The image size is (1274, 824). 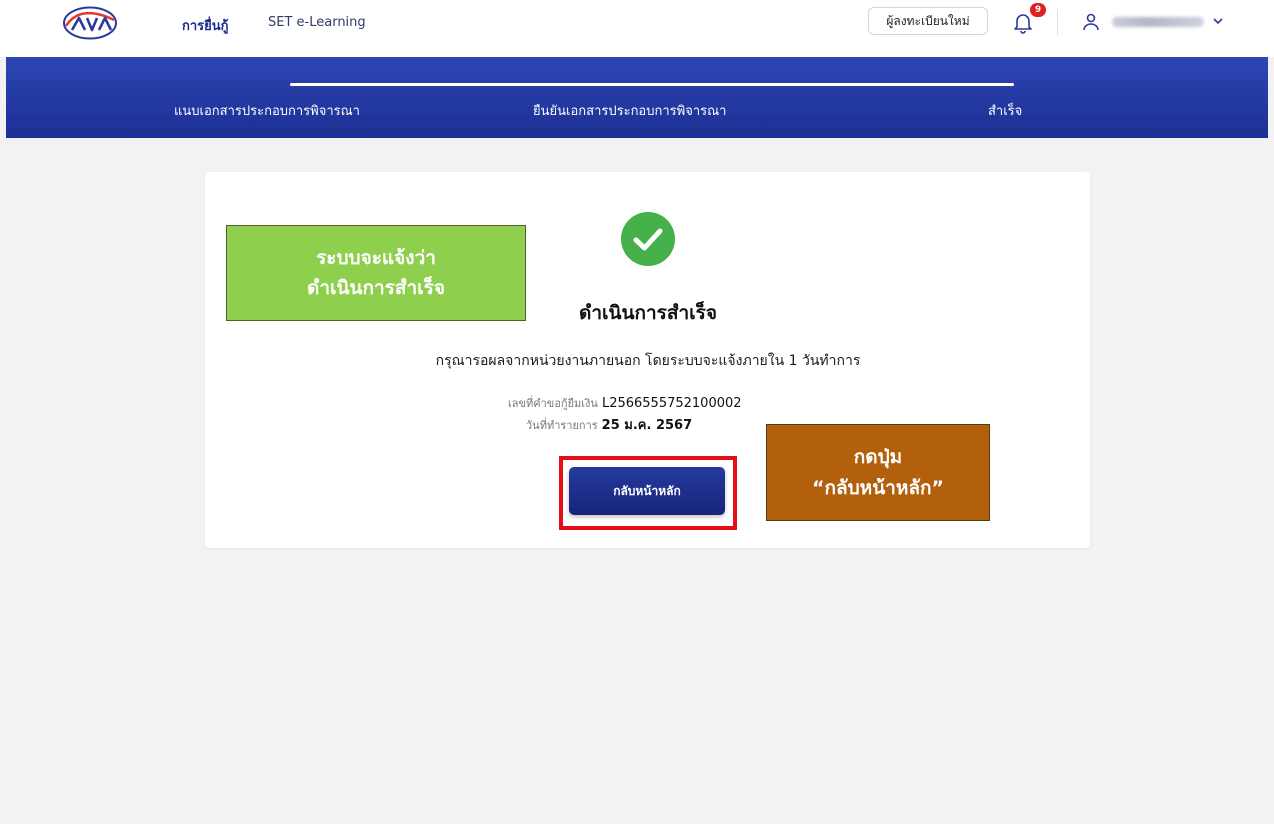 What do you see at coordinates (376, 288) in the screenshot?
I see `annotation-success-line-2: ดำเนินการสำเร็จ` at bounding box center [376, 288].